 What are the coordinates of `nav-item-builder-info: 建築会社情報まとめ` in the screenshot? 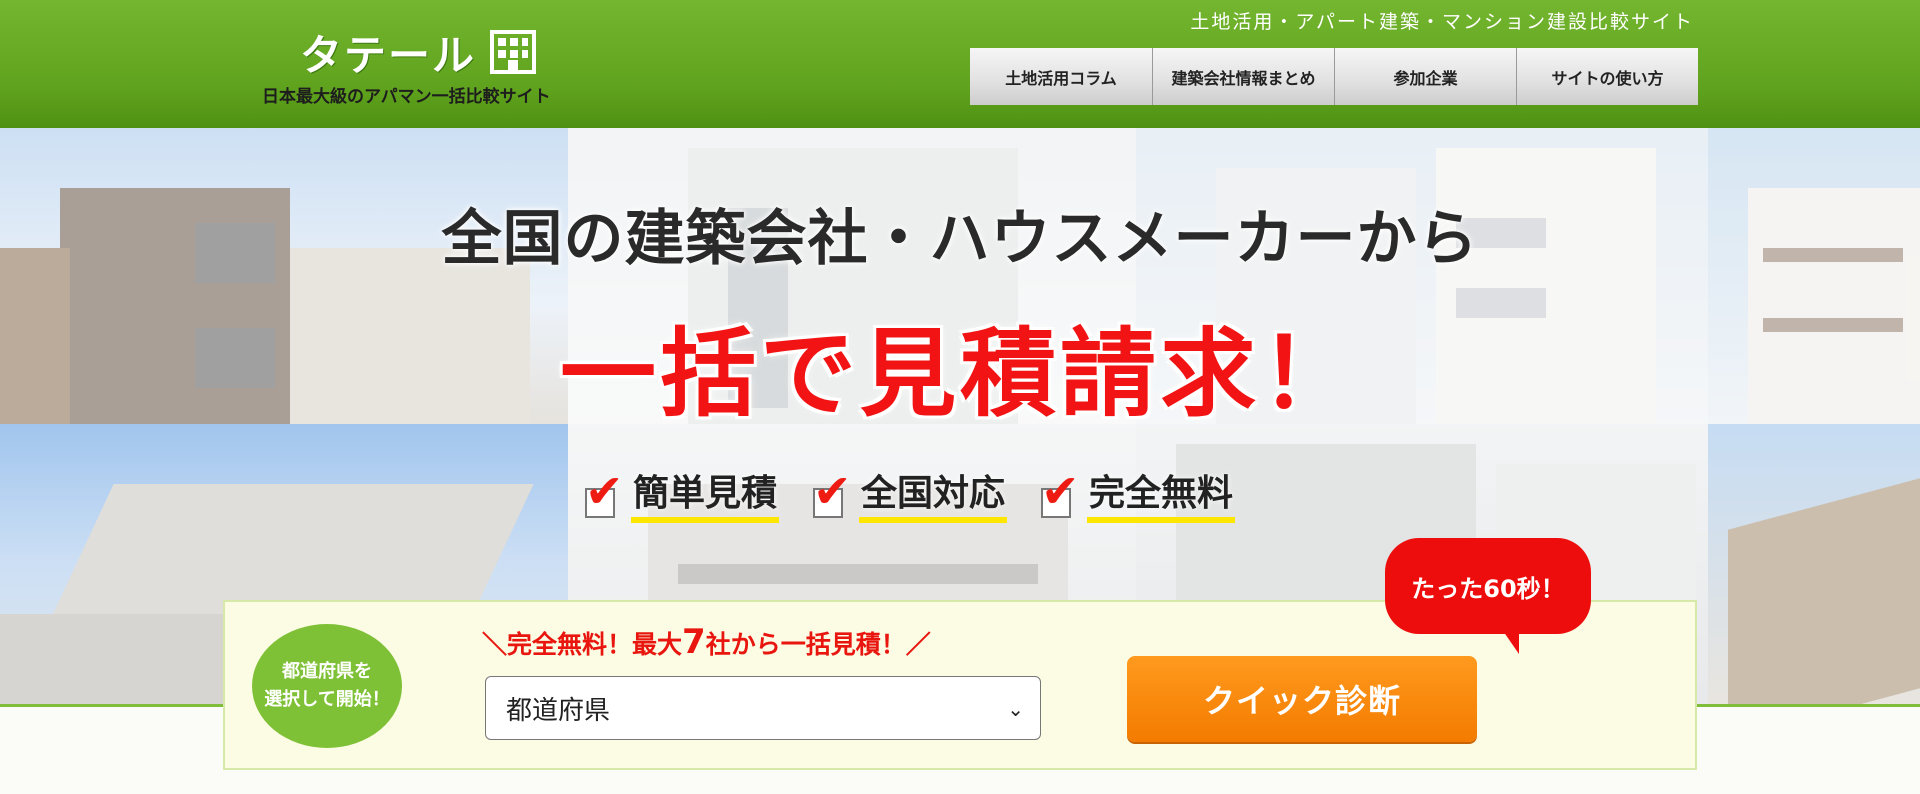 It's located at (1243, 76).